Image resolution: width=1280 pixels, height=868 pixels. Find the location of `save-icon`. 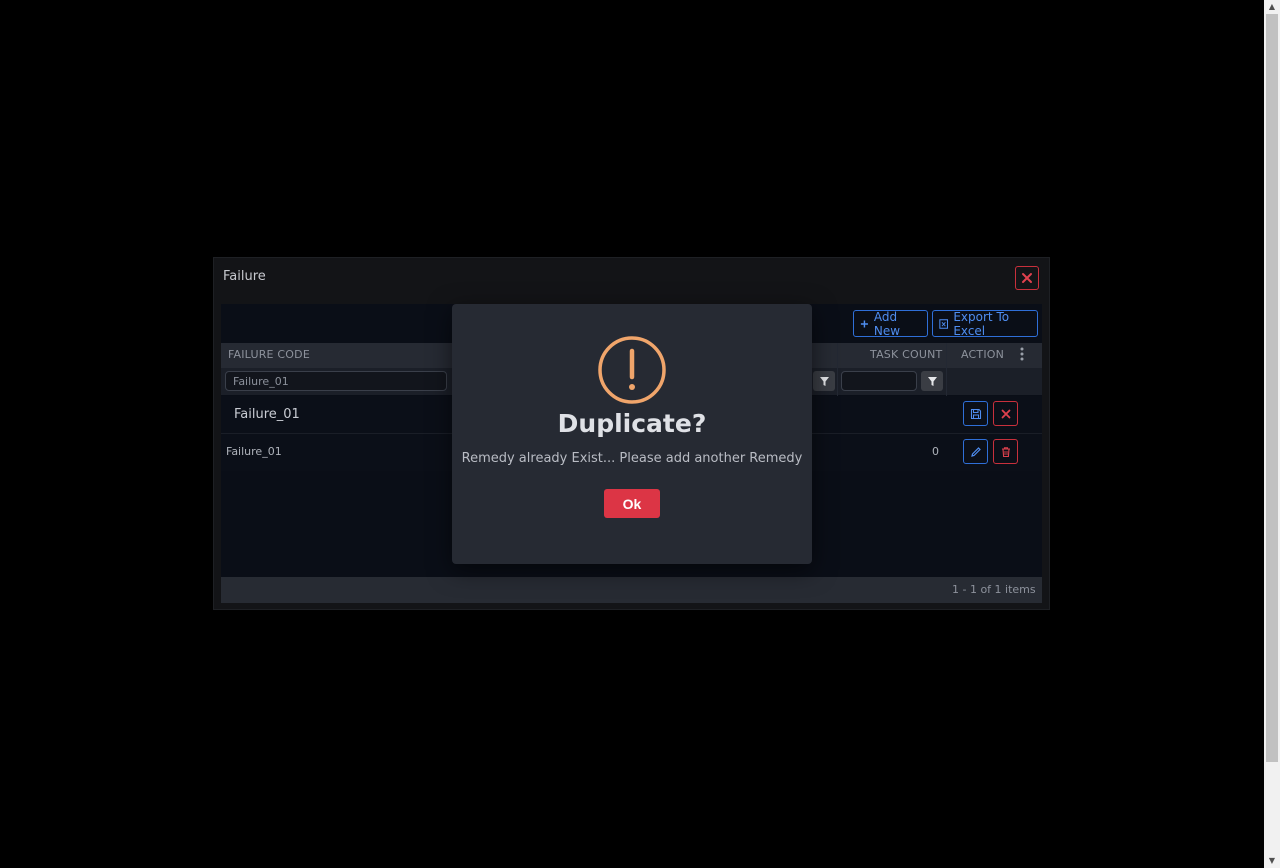

save-icon is located at coordinates (975, 413).